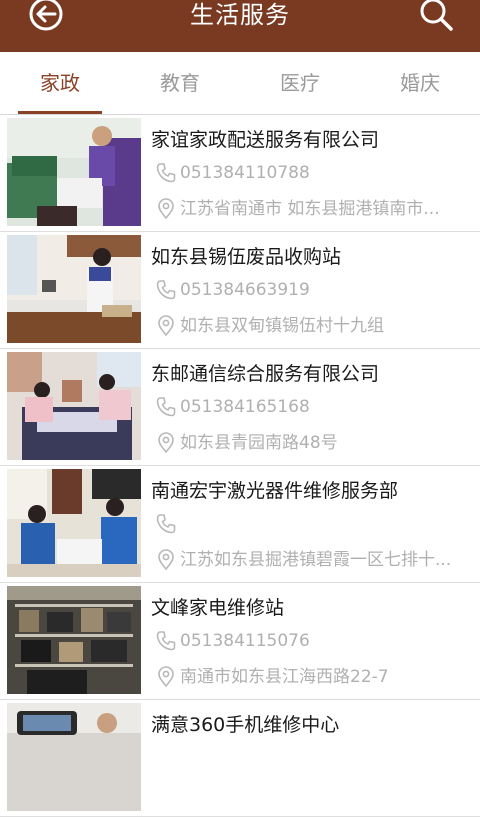 The height and width of the screenshot is (817, 480). I want to click on address-row: 如东县双甸镇锡伍村十九组, so click(312, 327).